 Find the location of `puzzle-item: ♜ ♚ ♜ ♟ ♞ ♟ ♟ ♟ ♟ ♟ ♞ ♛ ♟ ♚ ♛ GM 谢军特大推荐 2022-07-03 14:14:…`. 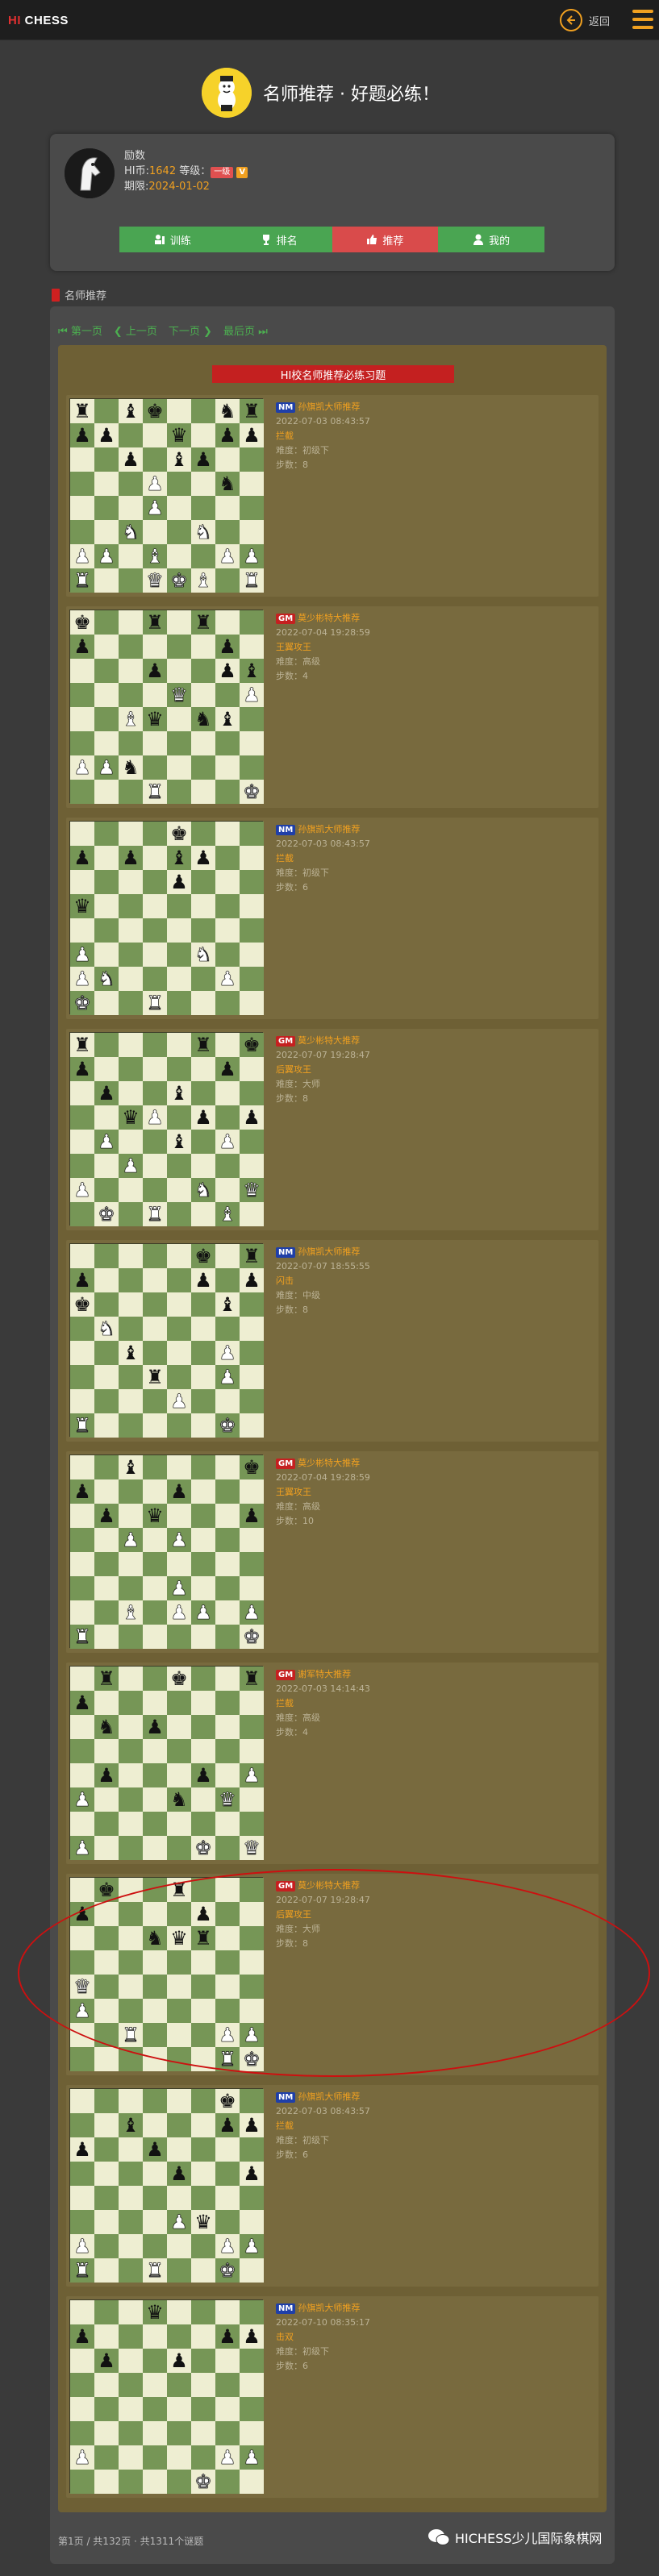

puzzle-item: ♜ ♚ ♜ ♟ ♞ ♟ ♟ ♟ ♟ ♟ ♞ ♛ ♟ ♚ ♛ GM 谢军特大推荐 2022-07-03 14:14:… is located at coordinates (332, 1764).